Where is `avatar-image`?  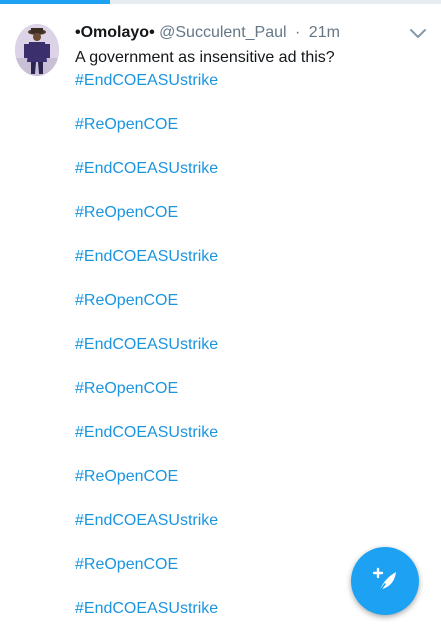
avatar-image is located at coordinates (37, 50).